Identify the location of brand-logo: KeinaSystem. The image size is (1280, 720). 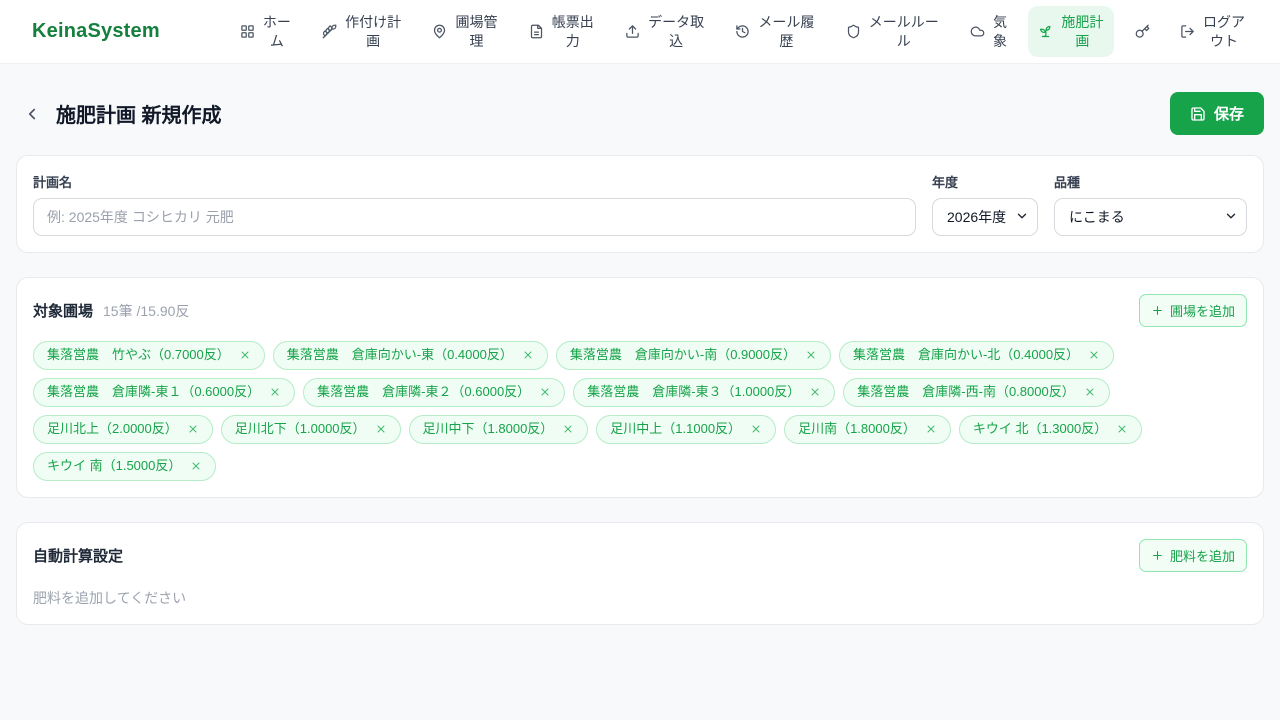
(96, 31).